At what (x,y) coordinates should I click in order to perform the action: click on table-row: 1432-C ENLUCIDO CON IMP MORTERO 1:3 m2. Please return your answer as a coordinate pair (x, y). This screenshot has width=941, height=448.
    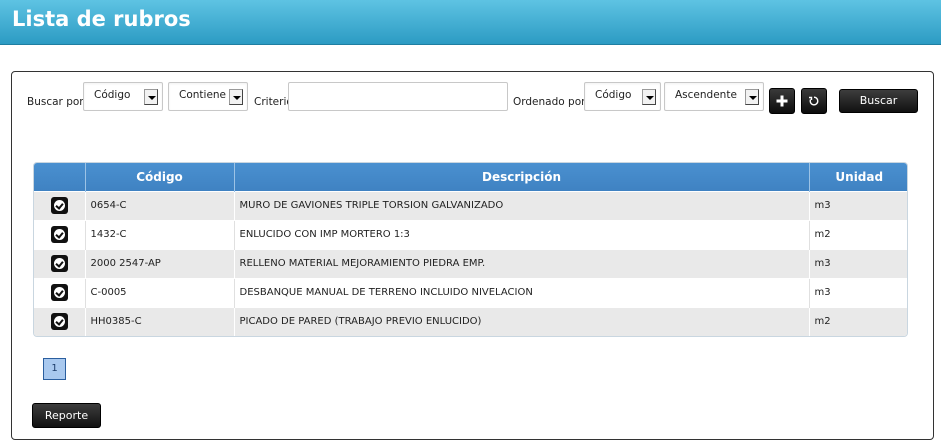
    Looking at the image, I should click on (470, 234).